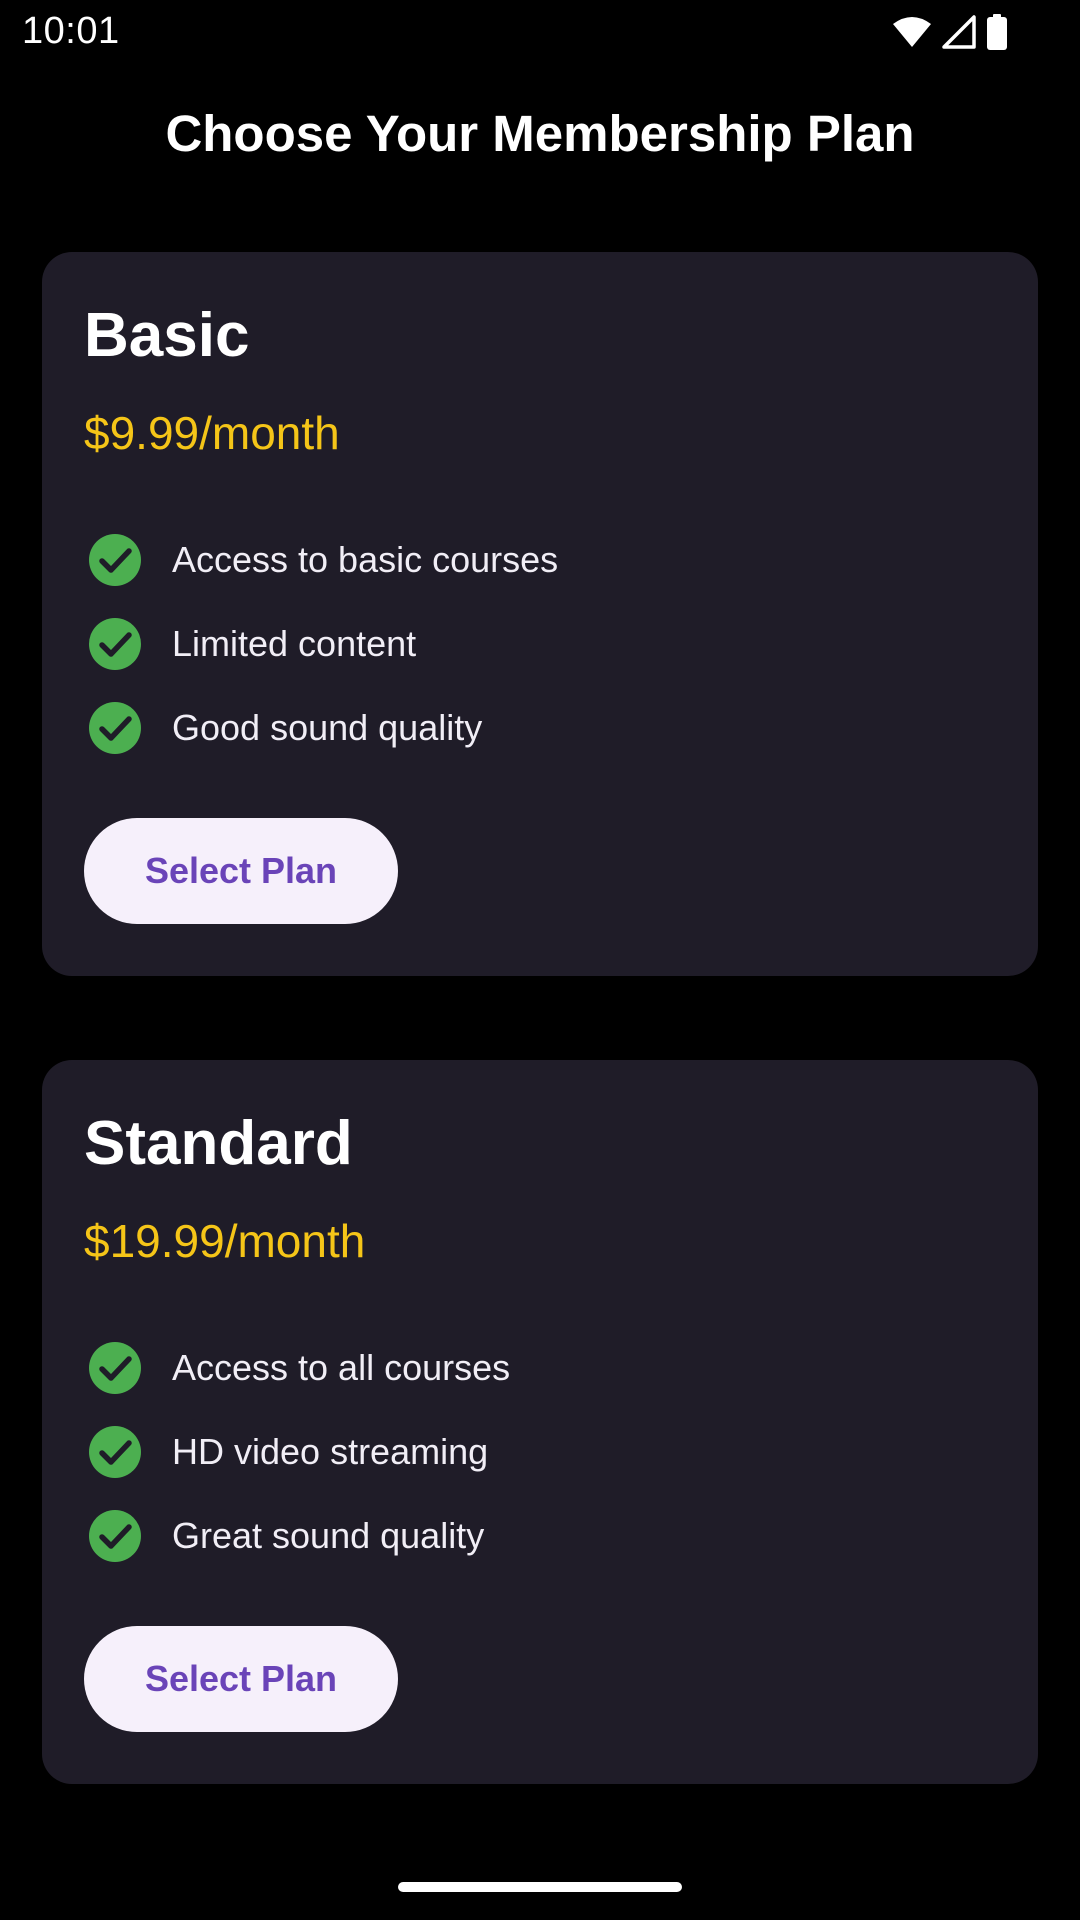  I want to click on feature-item: Limited content, so click(323, 644).